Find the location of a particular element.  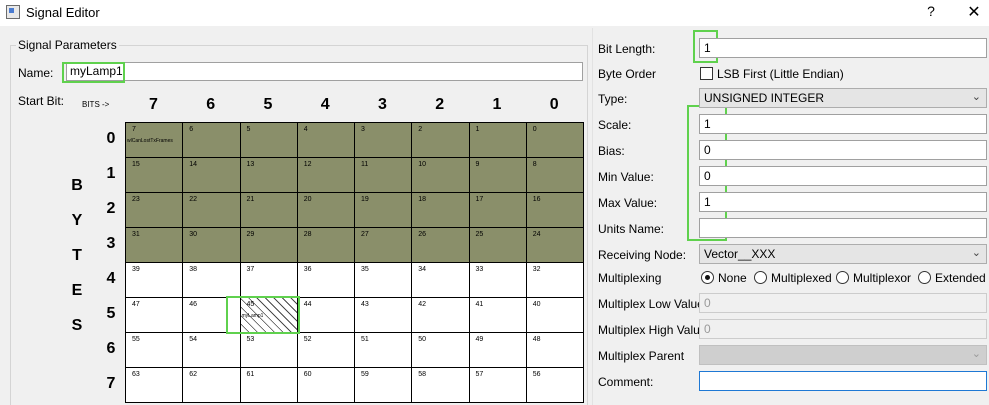

bit-cell: 8 is located at coordinates (555, 175).